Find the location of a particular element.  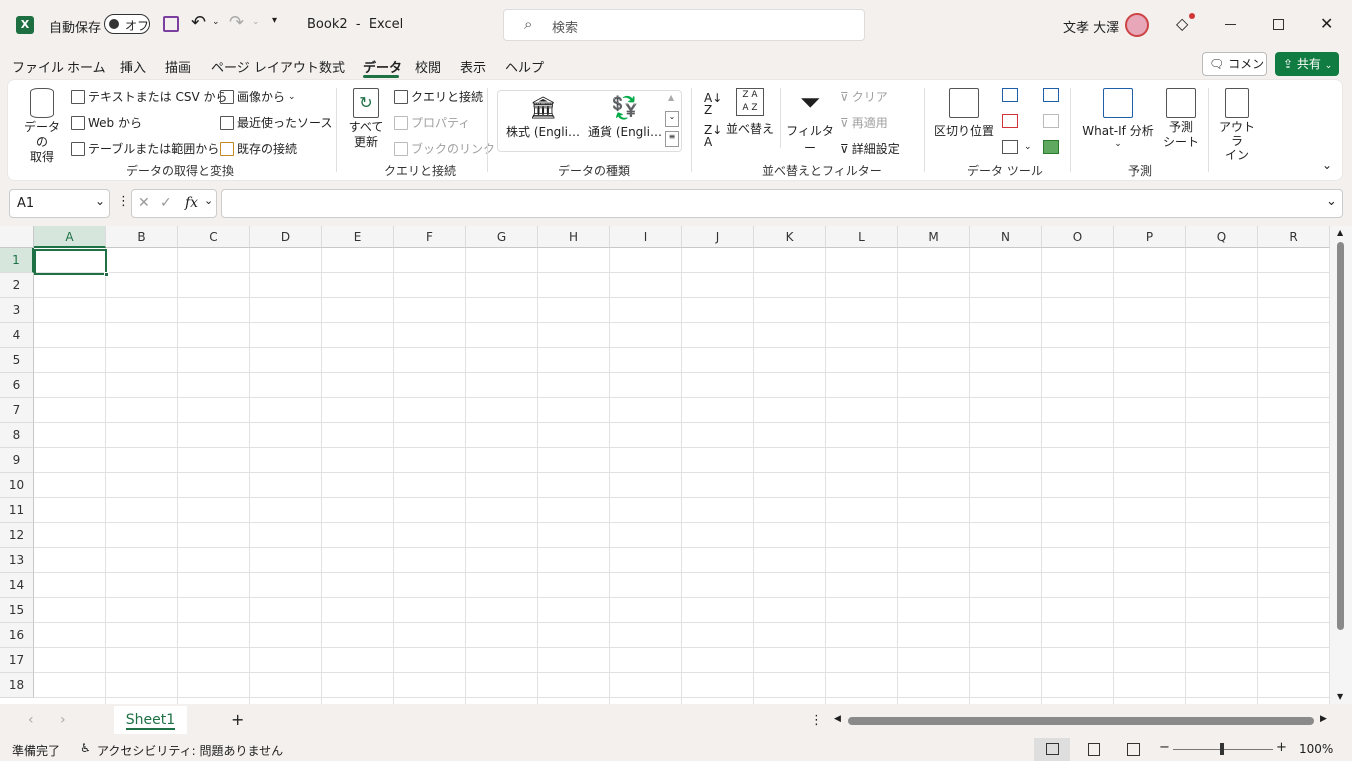

gallery-scroll-up-icon: ▲ is located at coordinates (671, 97).